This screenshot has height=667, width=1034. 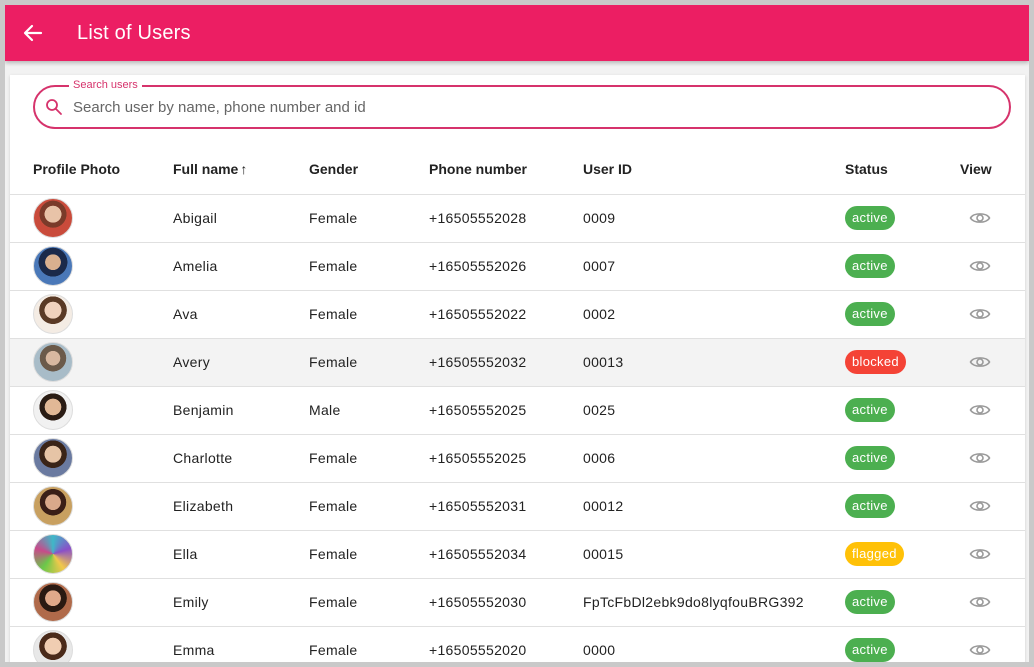 I want to click on full-name-cell: Benjamin, so click(x=241, y=410).